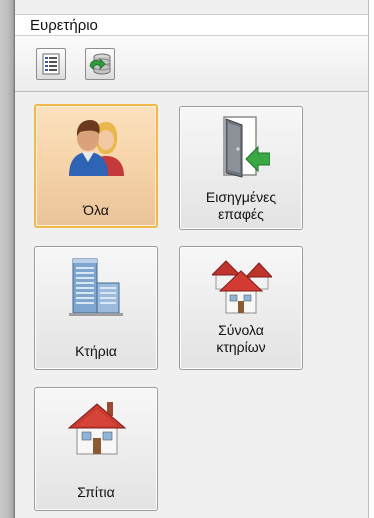 The image size is (374, 518). I want to click on tile-label: Όλα, so click(96, 210).